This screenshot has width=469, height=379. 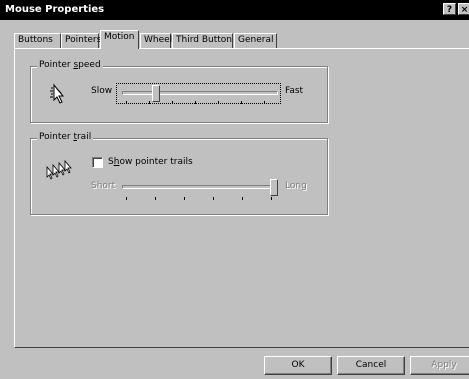 I want to click on tab-buttons: Buttons, so click(x=37, y=40).